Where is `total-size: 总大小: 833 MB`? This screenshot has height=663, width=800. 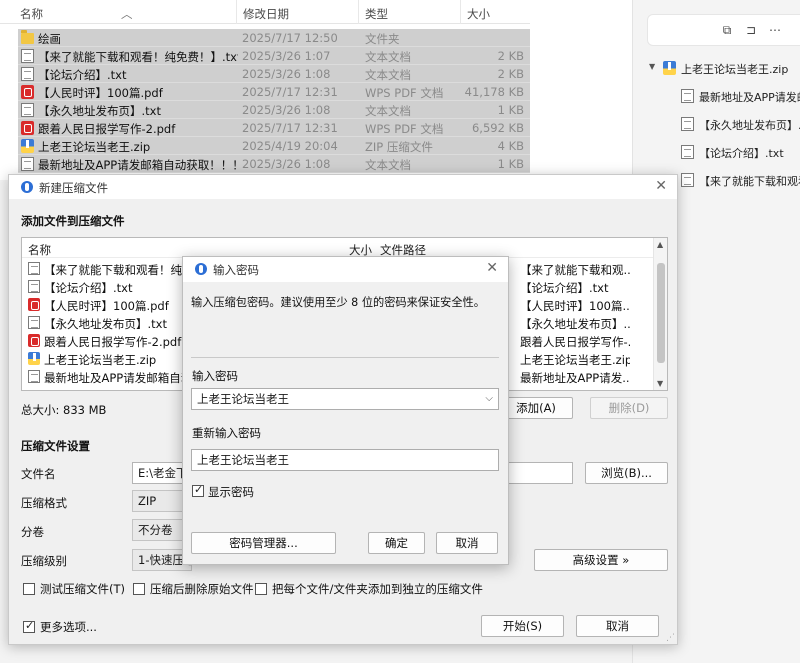
total-size: 总大小: 833 MB is located at coordinates (64, 410).